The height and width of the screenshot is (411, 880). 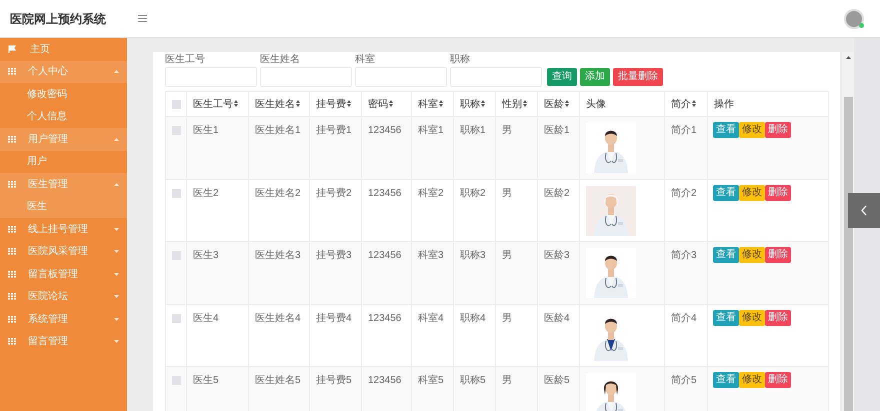 What do you see at coordinates (562, 77) in the screenshot?
I see `search-button: 查询` at bounding box center [562, 77].